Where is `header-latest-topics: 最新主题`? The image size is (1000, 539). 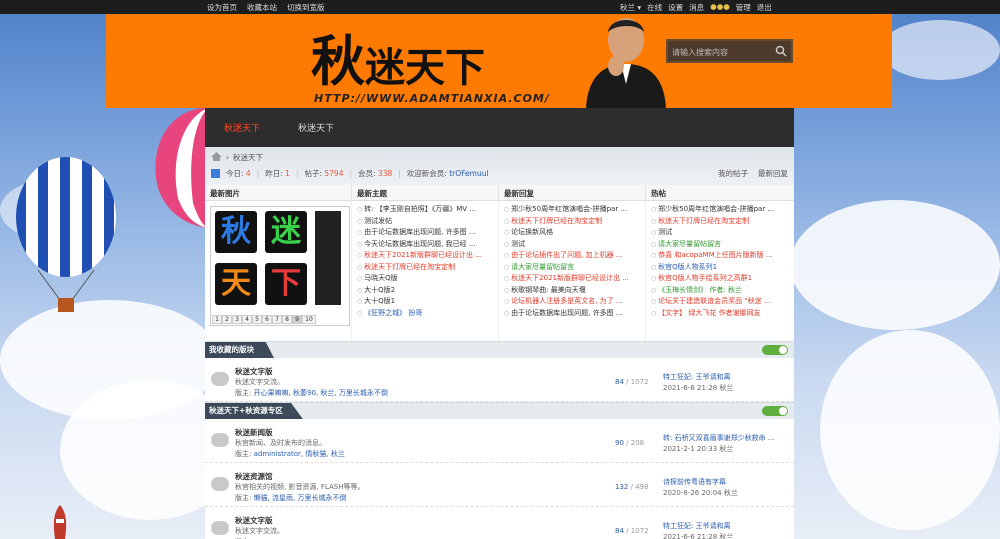 header-latest-topics: 最新主题 is located at coordinates (425, 192).